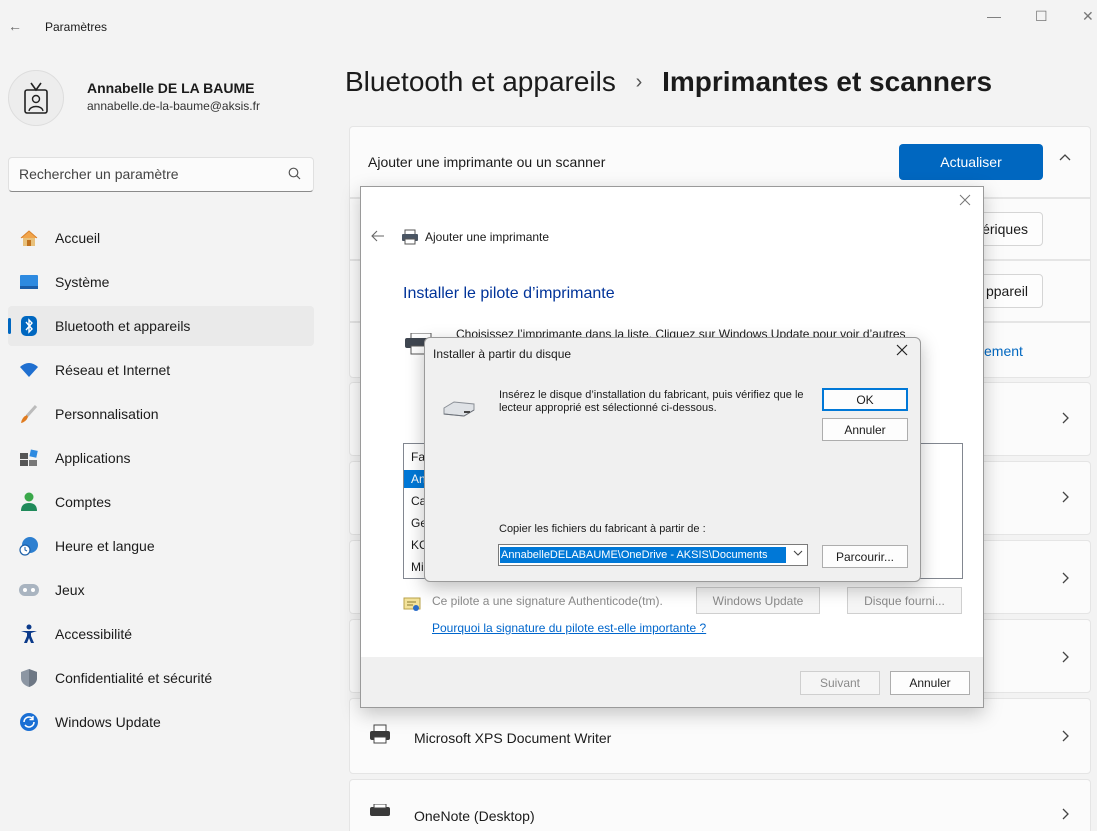  I want to click on clock-globe-icon, so click(29, 546).